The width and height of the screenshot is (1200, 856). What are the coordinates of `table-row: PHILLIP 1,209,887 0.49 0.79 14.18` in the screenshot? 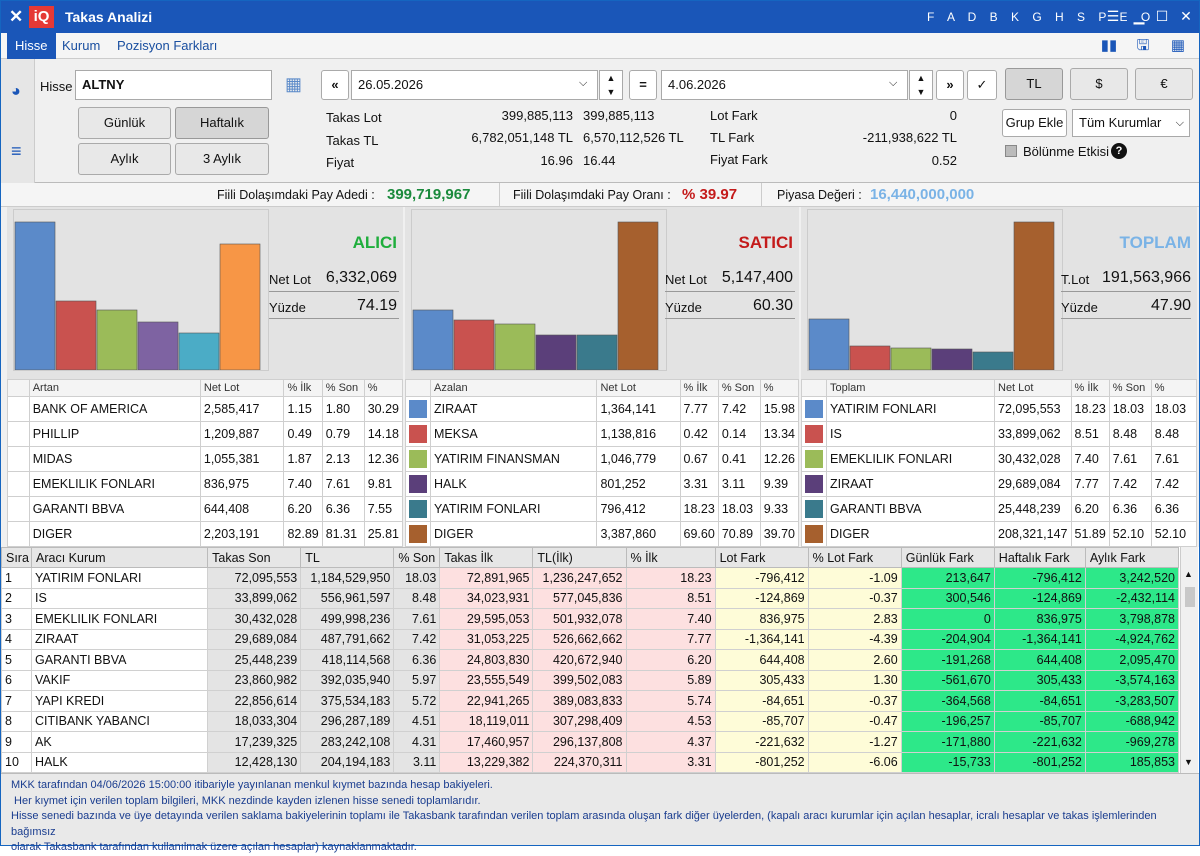 It's located at (205, 434).